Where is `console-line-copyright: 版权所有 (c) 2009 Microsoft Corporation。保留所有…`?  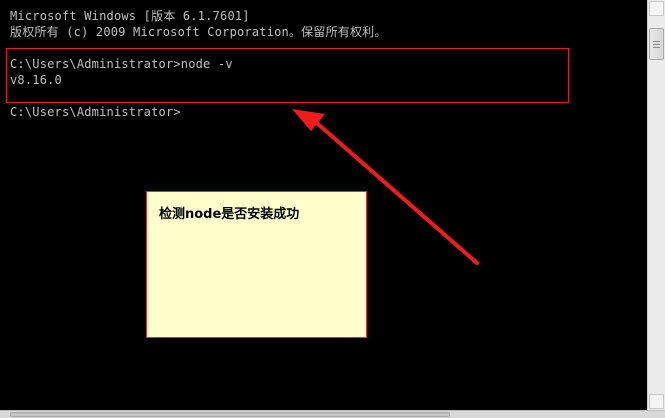
console-line-copyright: 版权所有 (c) 2009 Microsoft Corporation。保留所有… is located at coordinates (198, 32).